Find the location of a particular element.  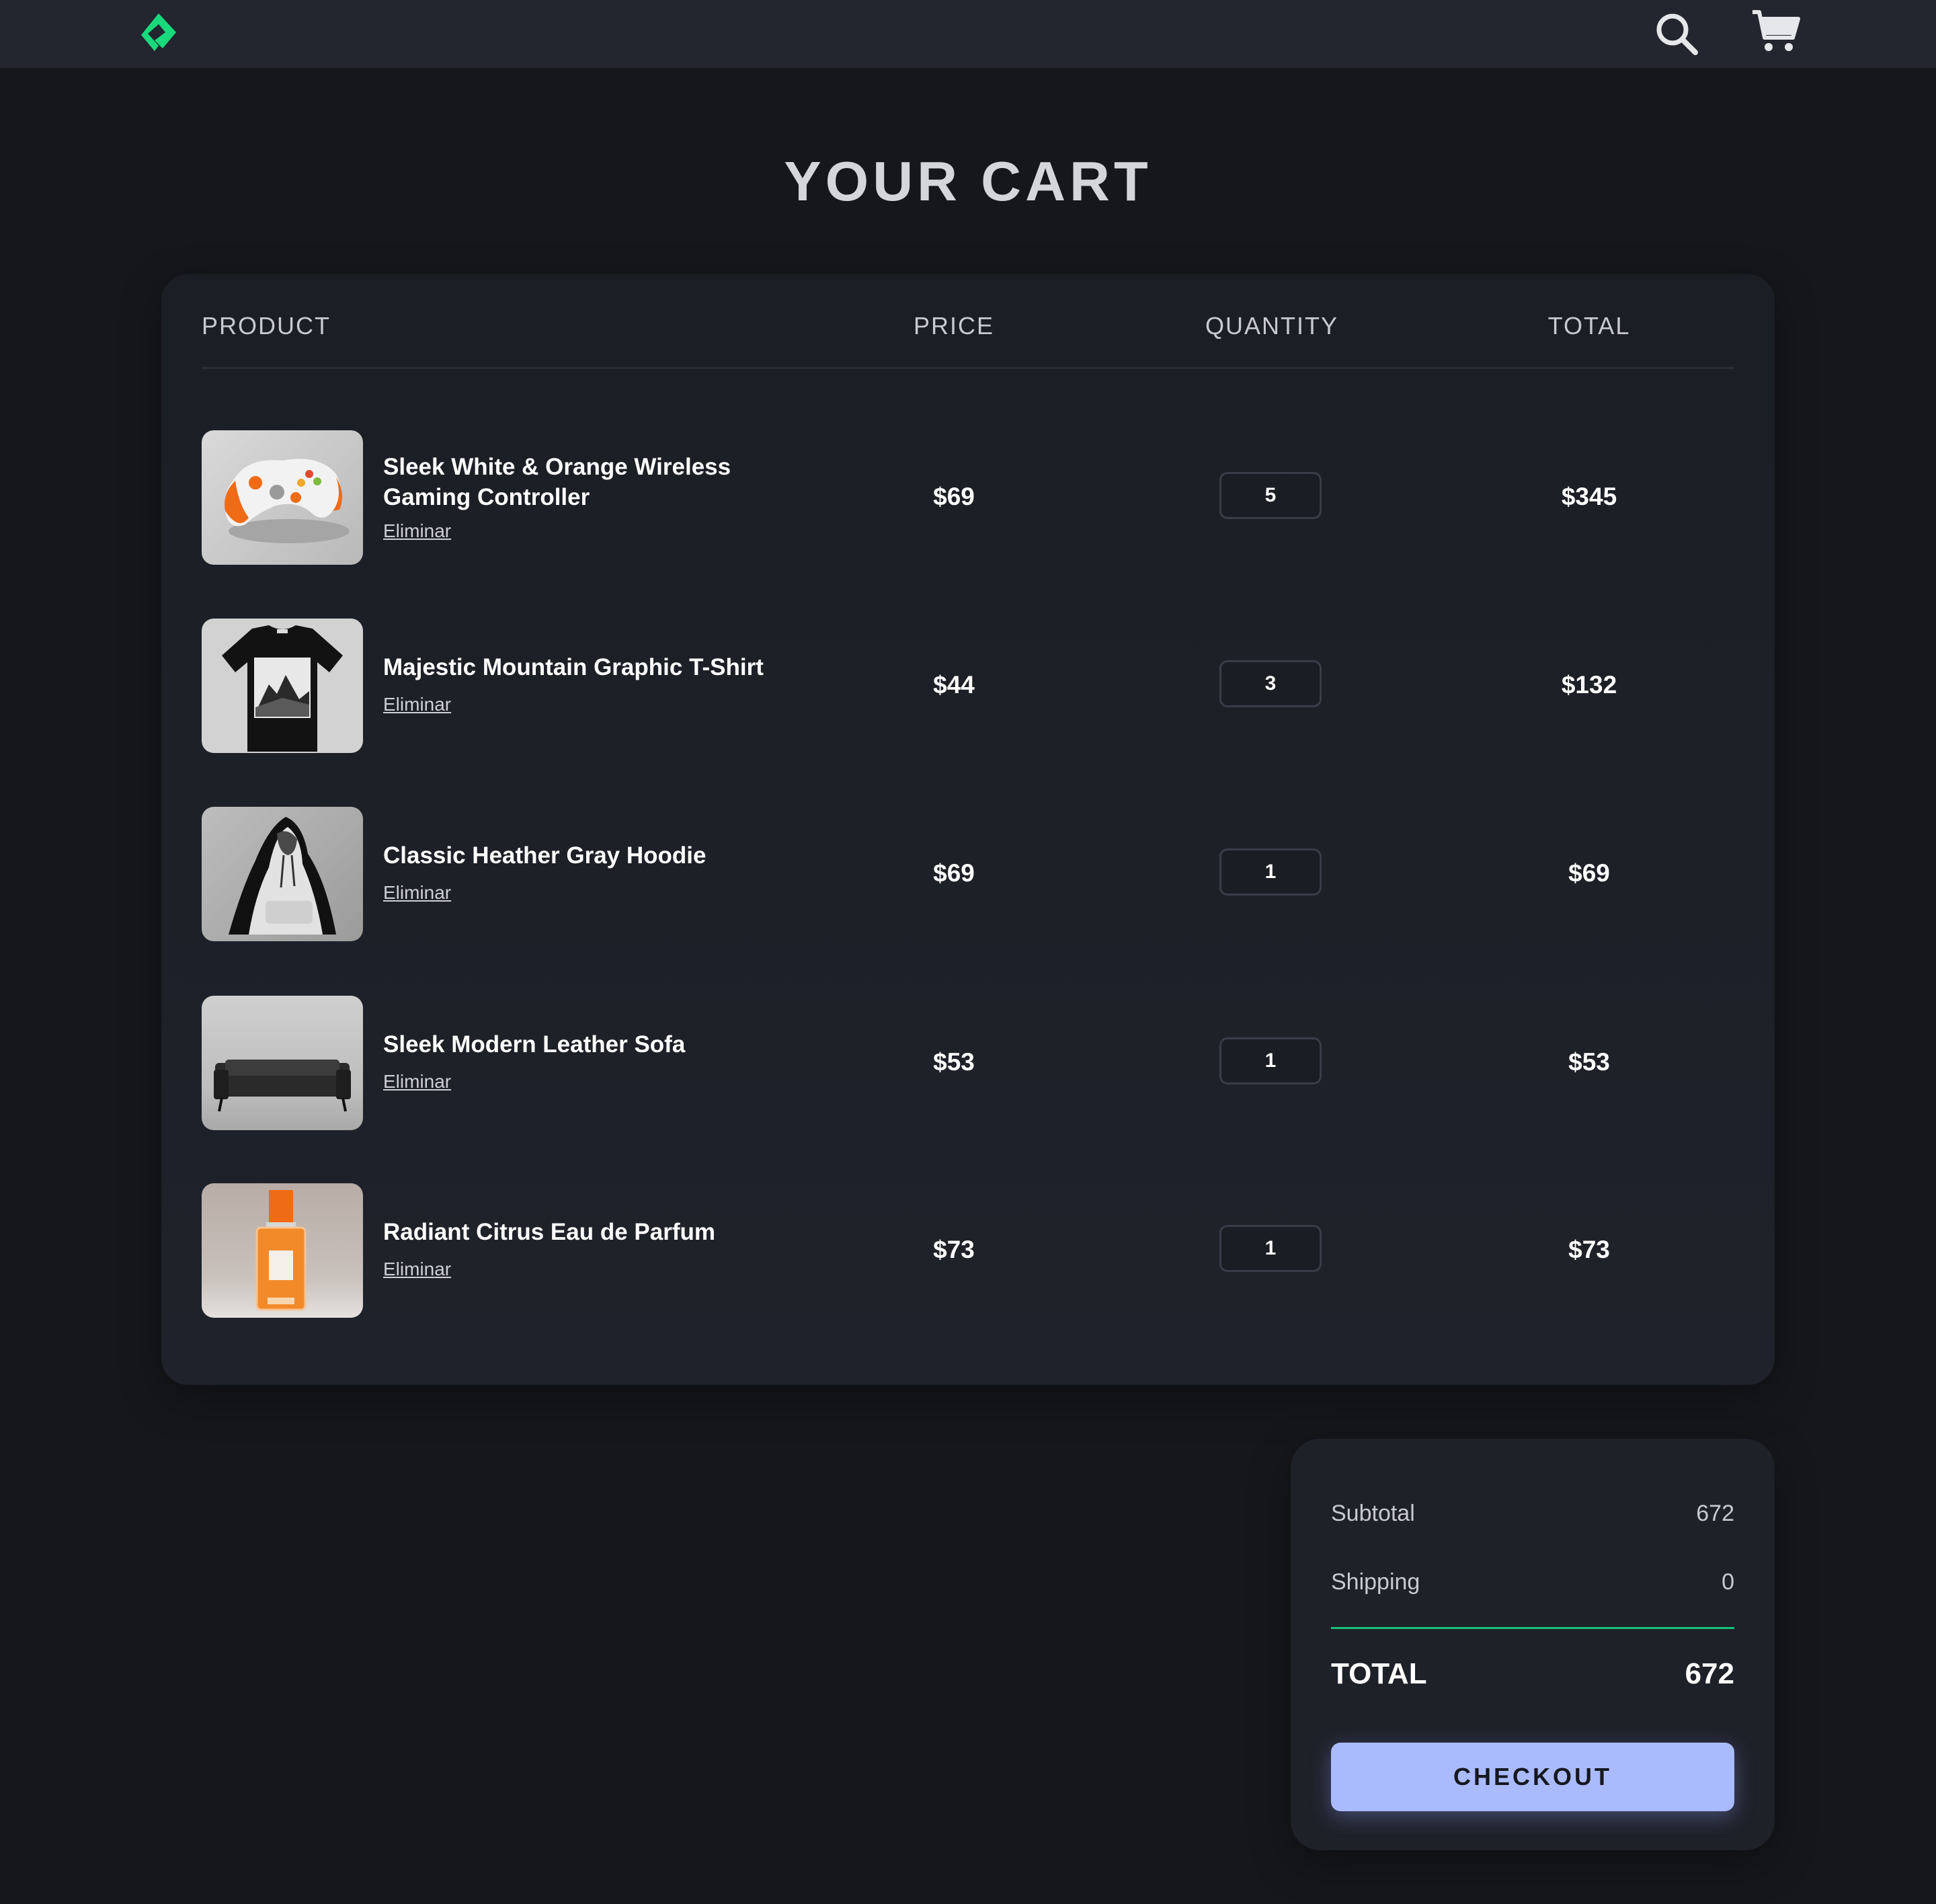

quantity-input: 5 is located at coordinates (1270, 495).